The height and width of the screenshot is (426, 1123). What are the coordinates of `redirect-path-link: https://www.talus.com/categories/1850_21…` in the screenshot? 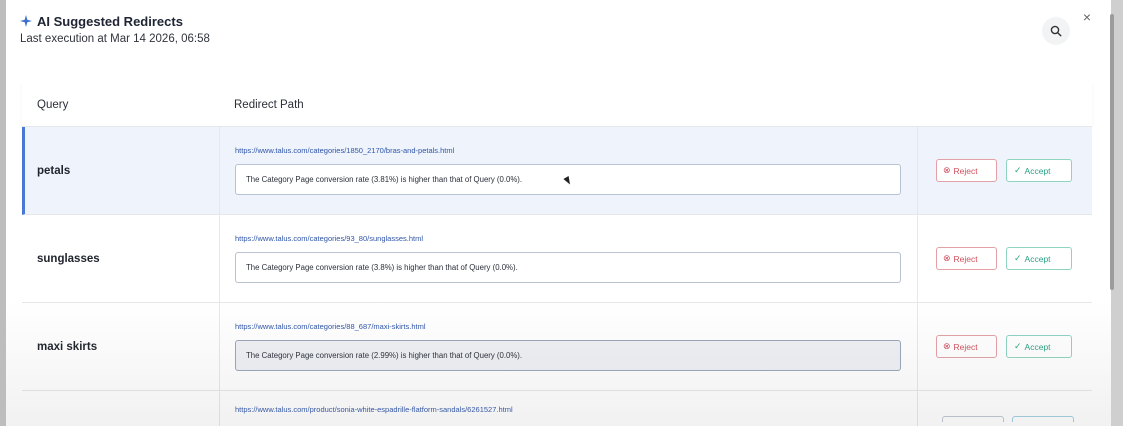 It's located at (568, 150).